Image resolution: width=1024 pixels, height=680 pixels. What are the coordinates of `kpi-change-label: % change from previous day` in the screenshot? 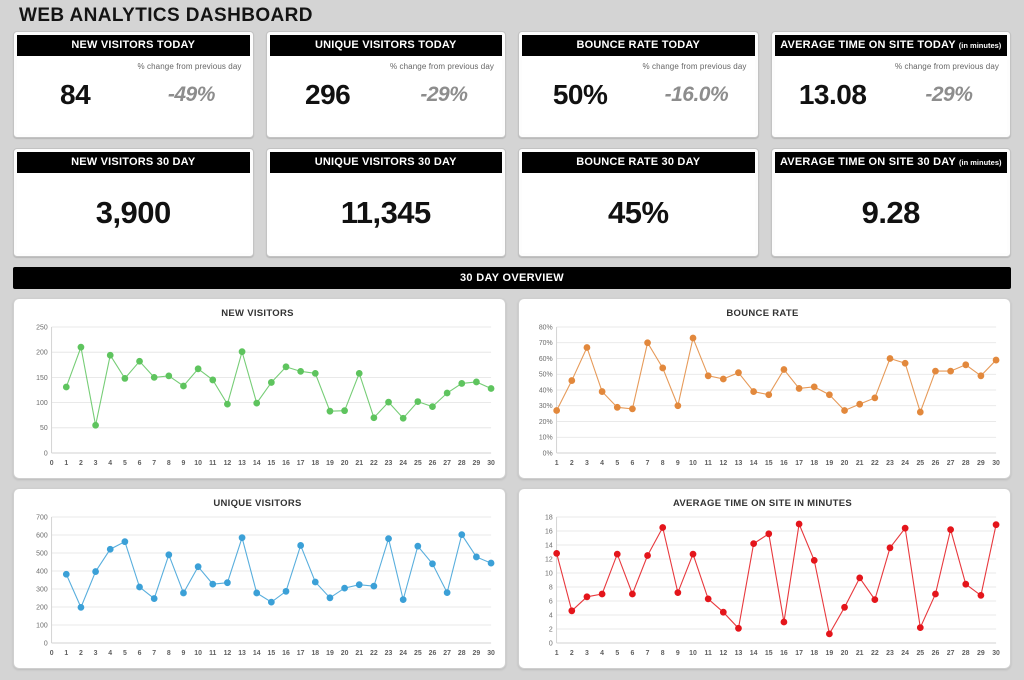 It's located at (947, 66).